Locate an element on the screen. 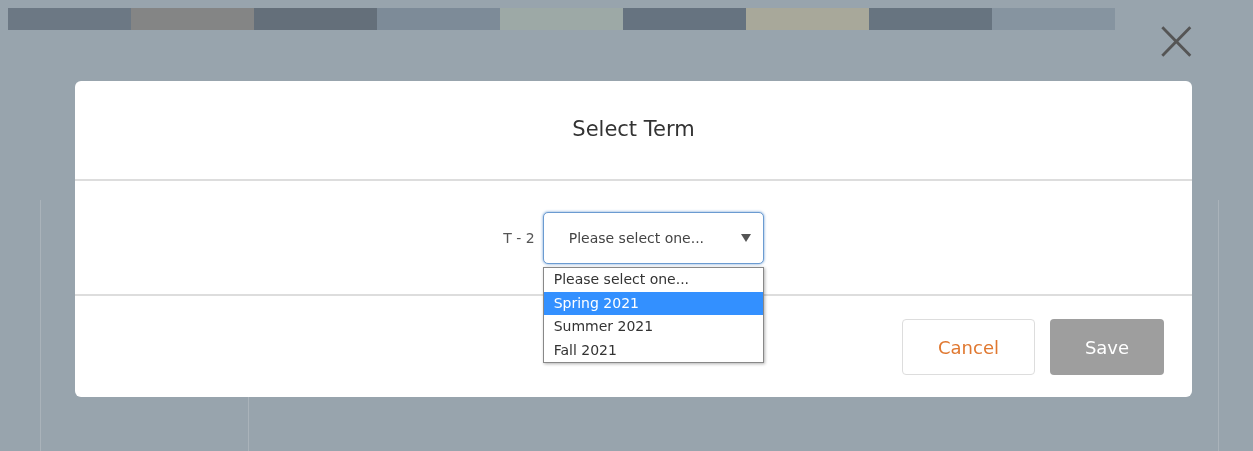 The image size is (1253, 451). dialog-title: Select Term is located at coordinates (633, 130).